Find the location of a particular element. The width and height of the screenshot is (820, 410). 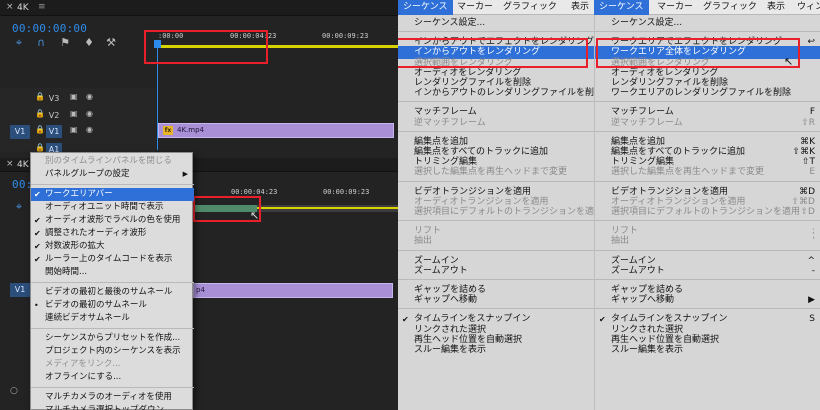

linked-icon: ⚑ is located at coordinates (65, 42).